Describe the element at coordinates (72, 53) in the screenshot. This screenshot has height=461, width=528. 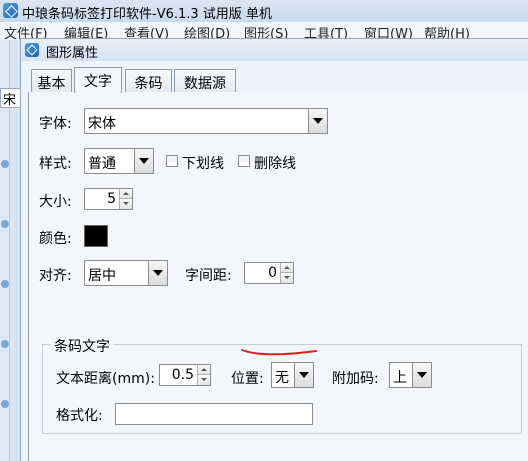
I see `dialog-title: 图形属性` at that location.